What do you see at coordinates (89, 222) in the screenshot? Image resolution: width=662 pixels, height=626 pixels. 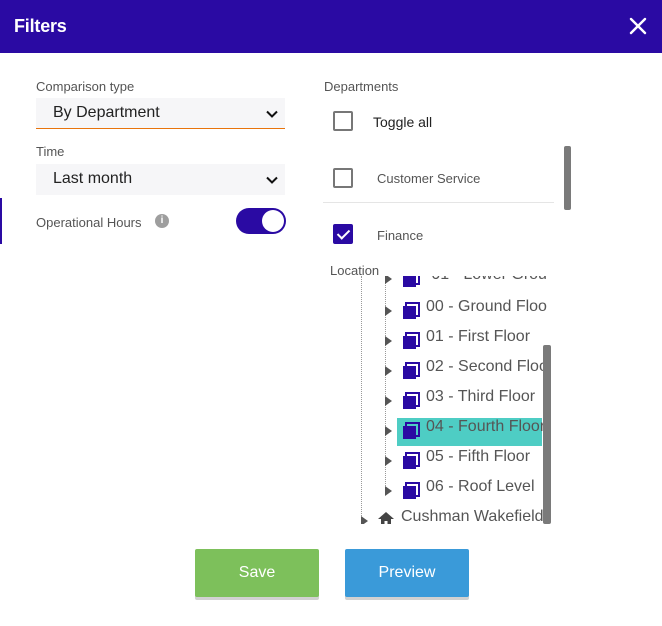 I see `operational-hours-label: Operational Hours` at bounding box center [89, 222].